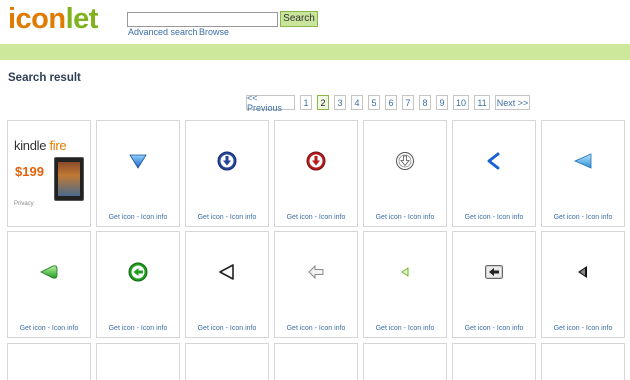 The image size is (630, 380). Describe the element at coordinates (227, 272) in the screenshot. I see `triangle-left-outline-icon` at that location.